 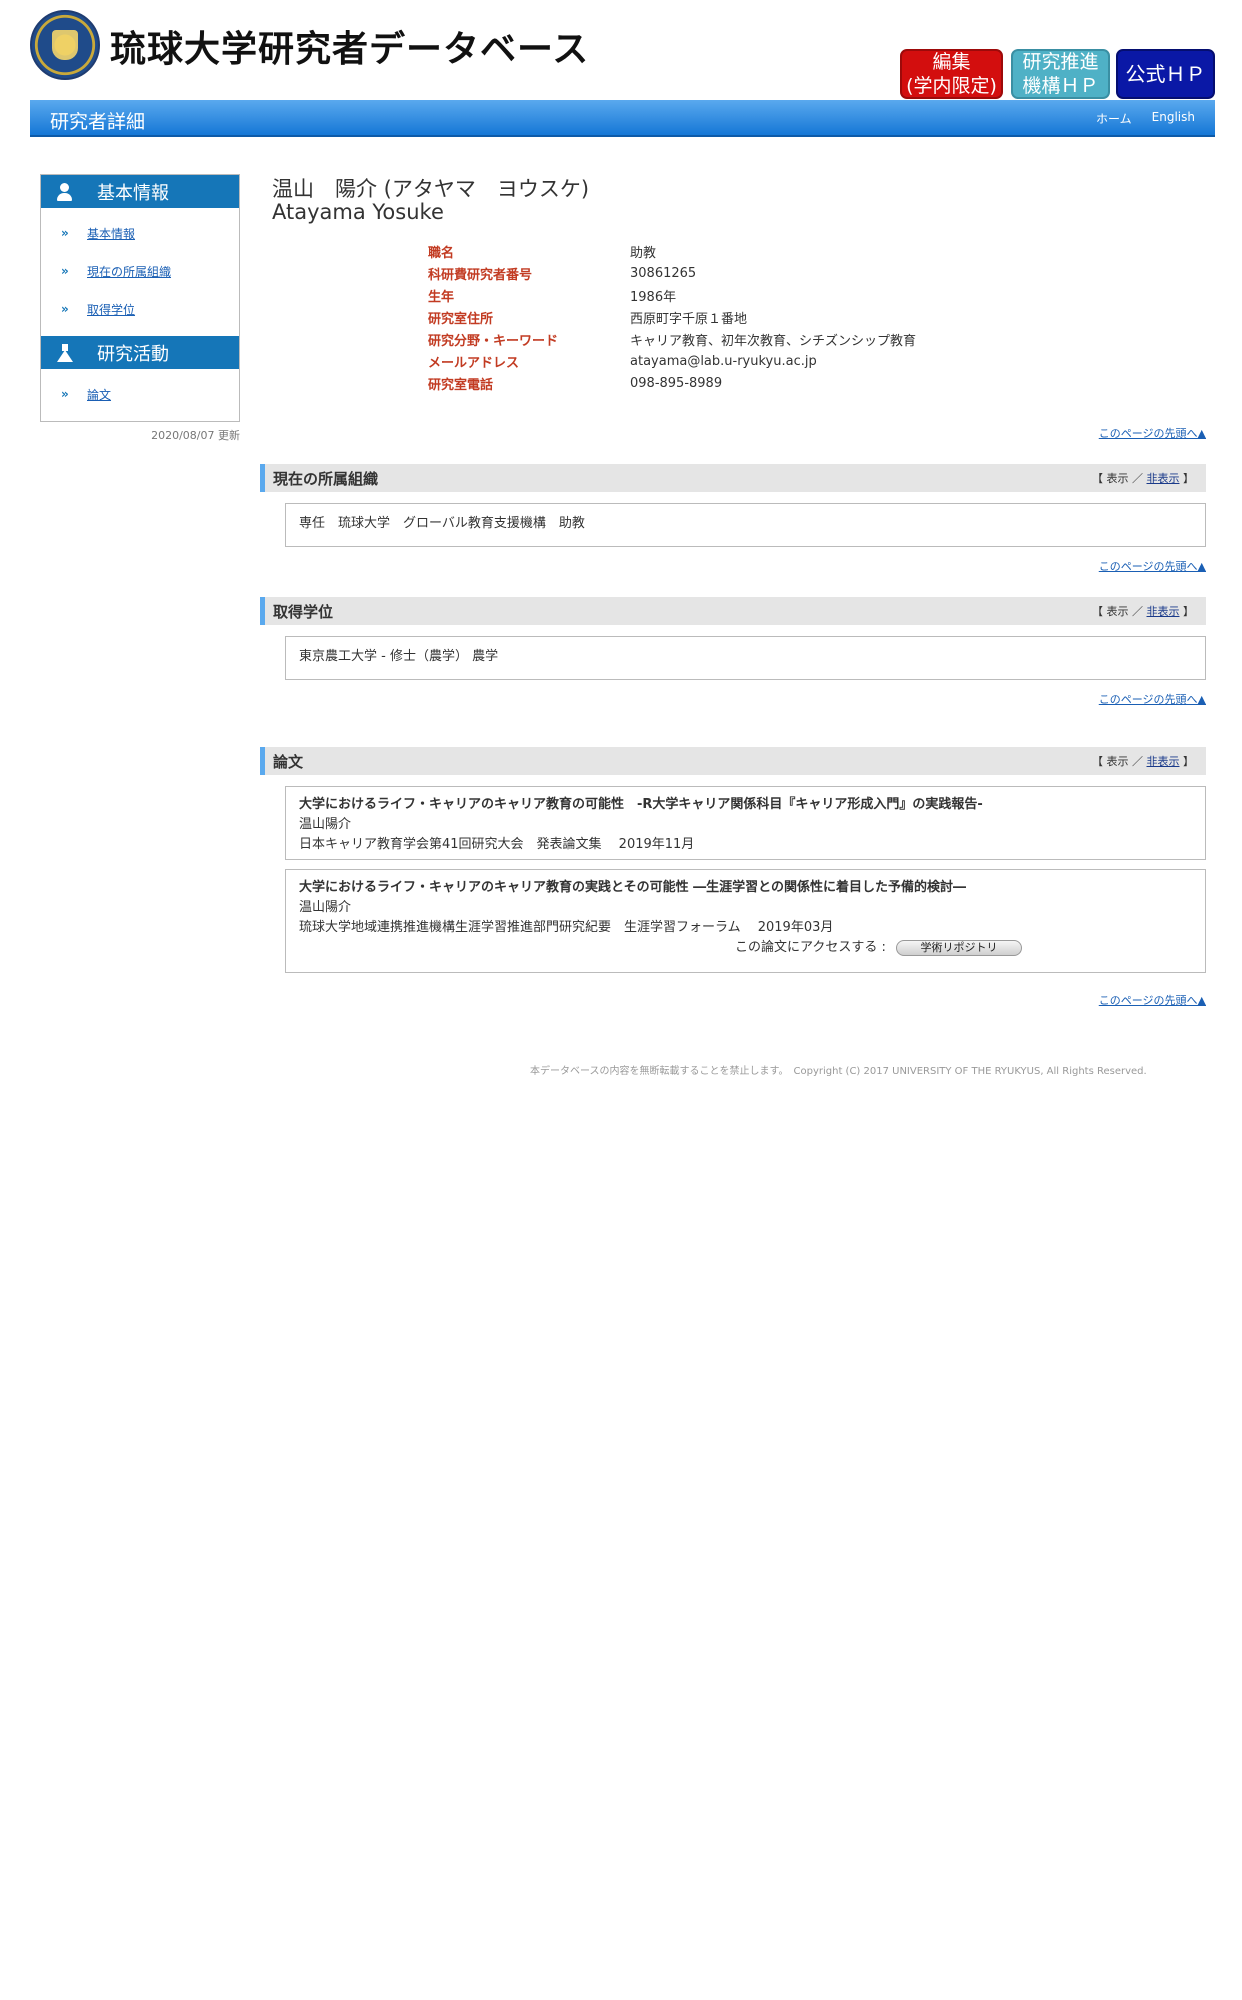 I want to click on affiliation-text: 専任 琉球大学 グローバル教育支援機構 助教, so click(x=442, y=523).